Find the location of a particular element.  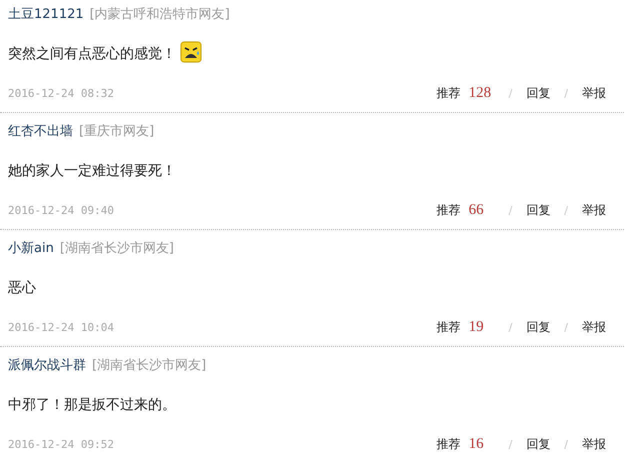

comment-text: 她的家人一定难过得要死！ is located at coordinates (92, 171).